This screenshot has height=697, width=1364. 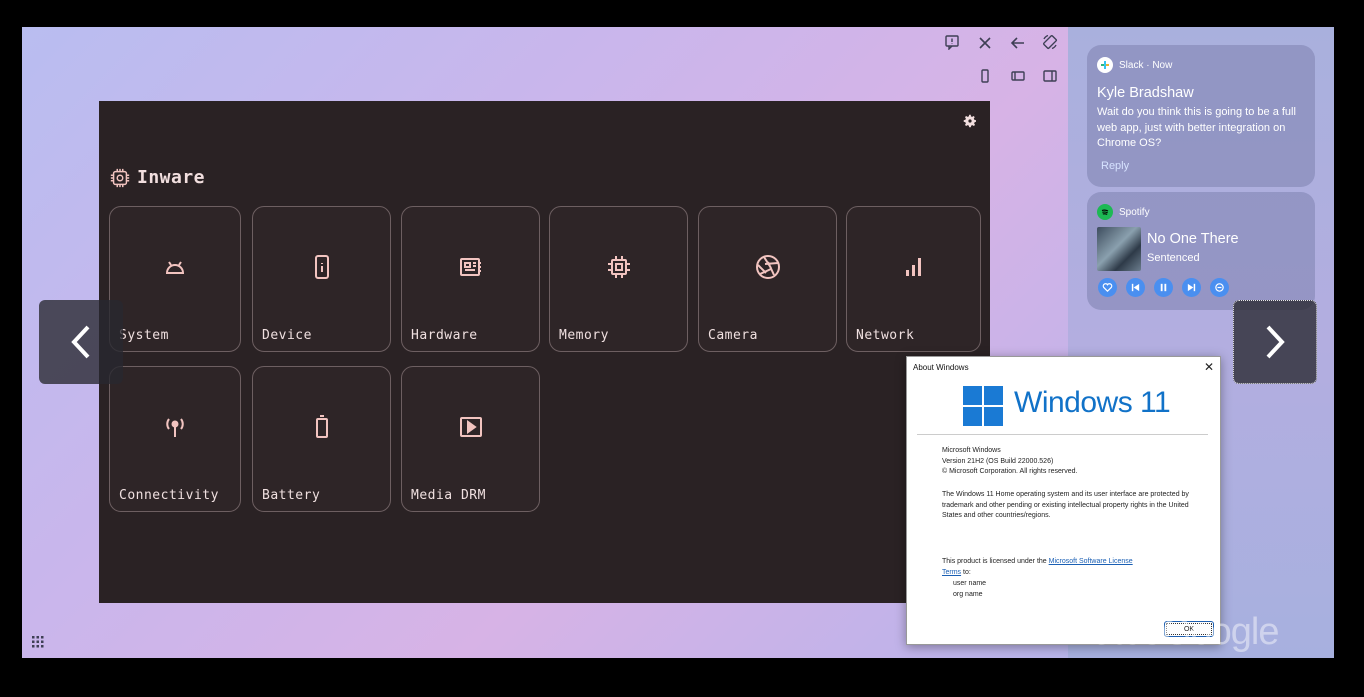 I want to click on song-title: No One There, so click(x=1193, y=239).